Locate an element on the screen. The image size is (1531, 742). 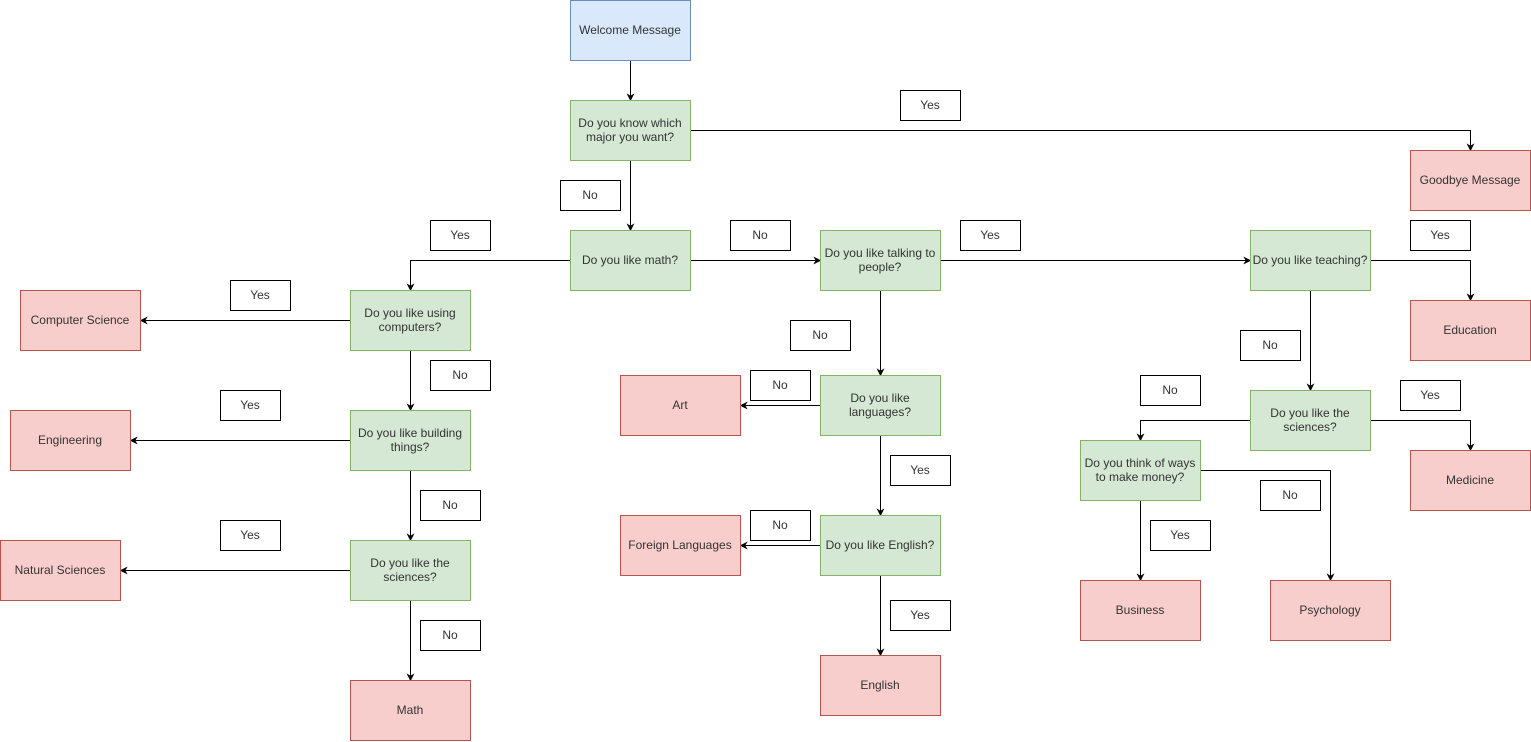
node-text: Education is located at coordinates (1469, 330).